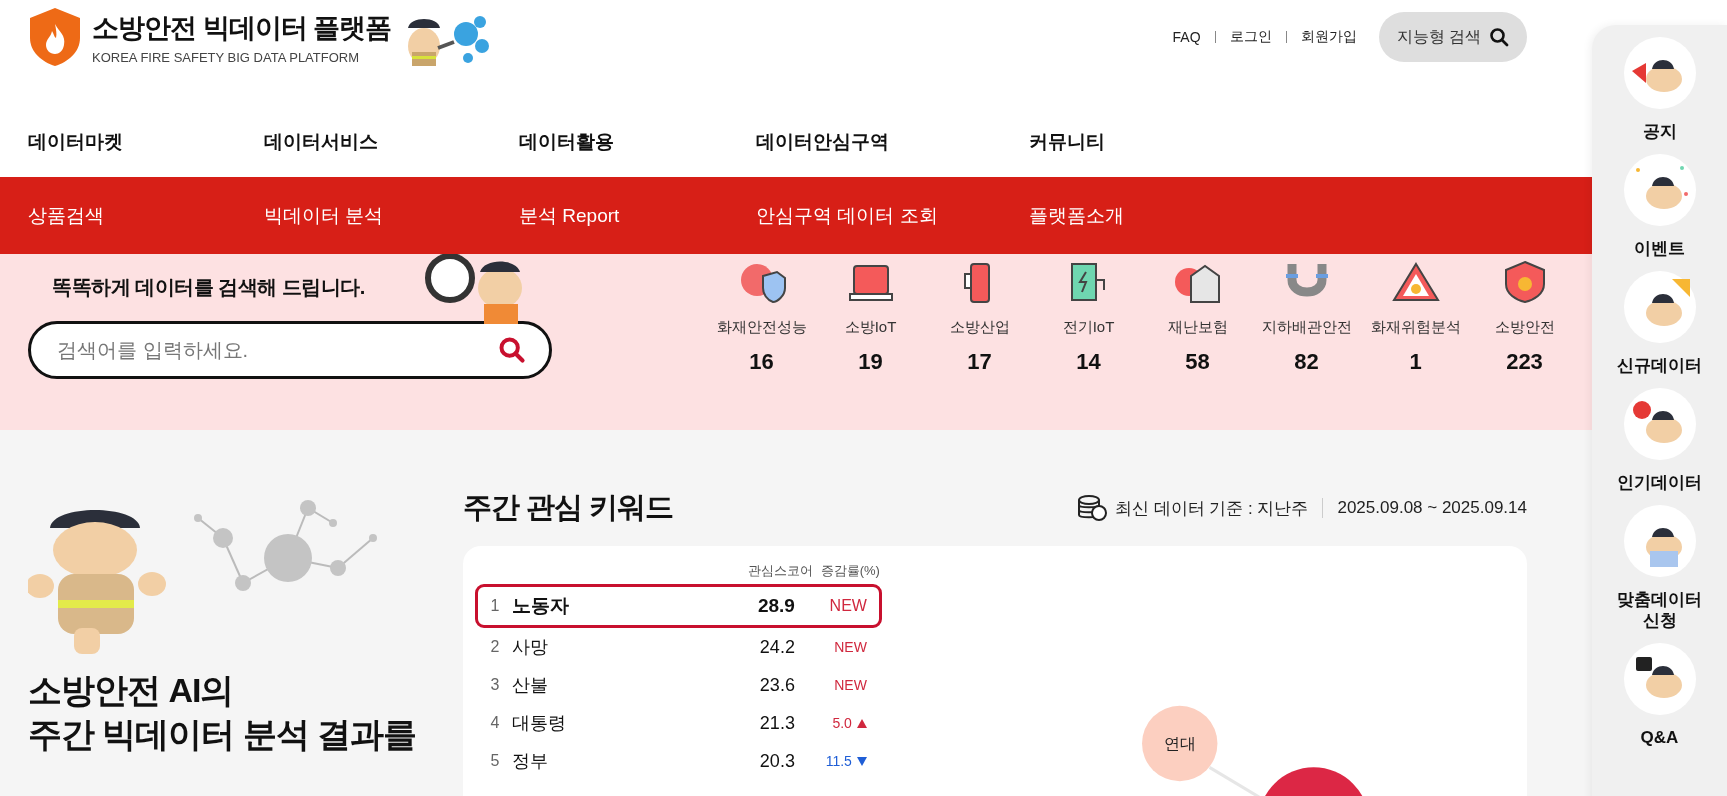  What do you see at coordinates (678, 606) in the screenshot?
I see `selected-keyword-row: 1 노동자 28.9 NEW` at bounding box center [678, 606].